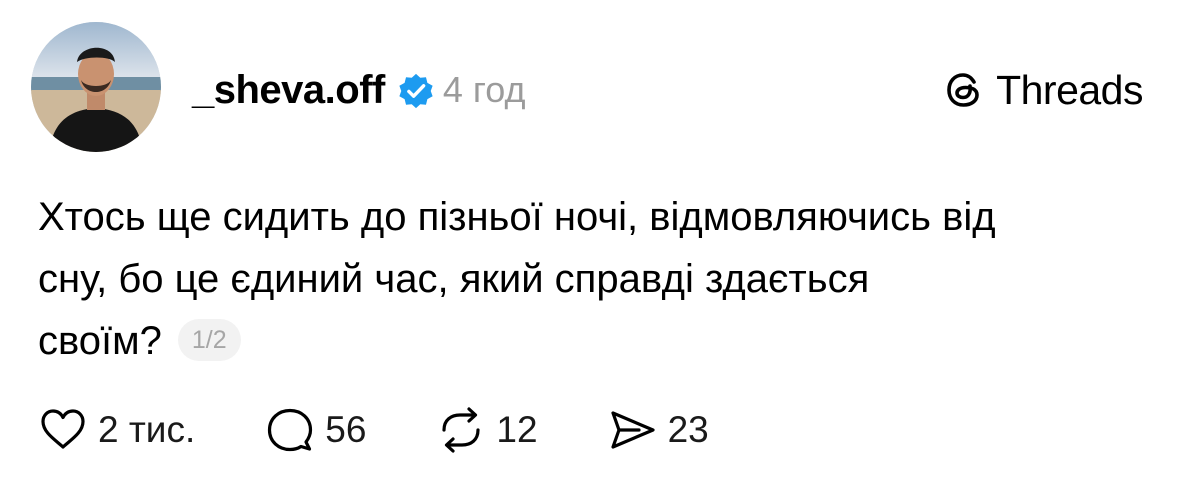 This screenshot has height=491, width=1179. I want to click on heart-icon, so click(63, 429).